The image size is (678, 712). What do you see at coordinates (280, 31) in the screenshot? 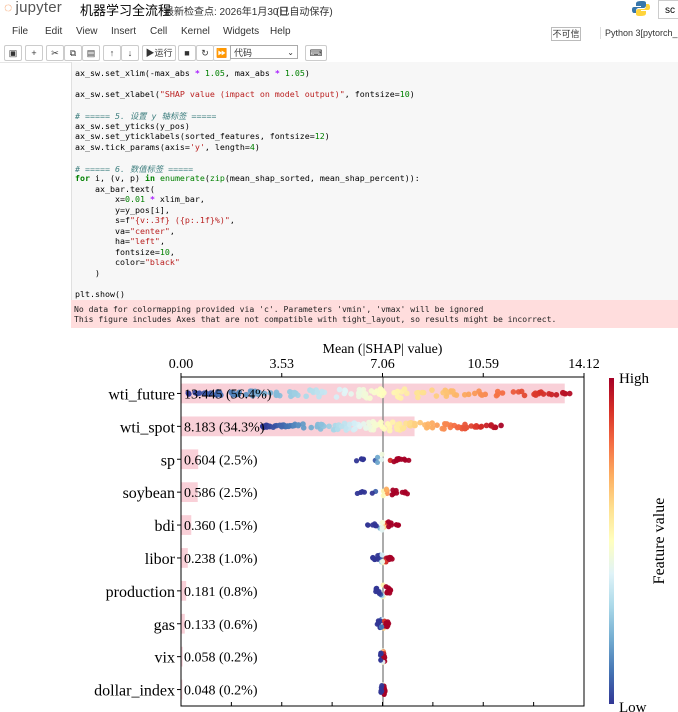
I see `menu-help: Help` at bounding box center [280, 31].